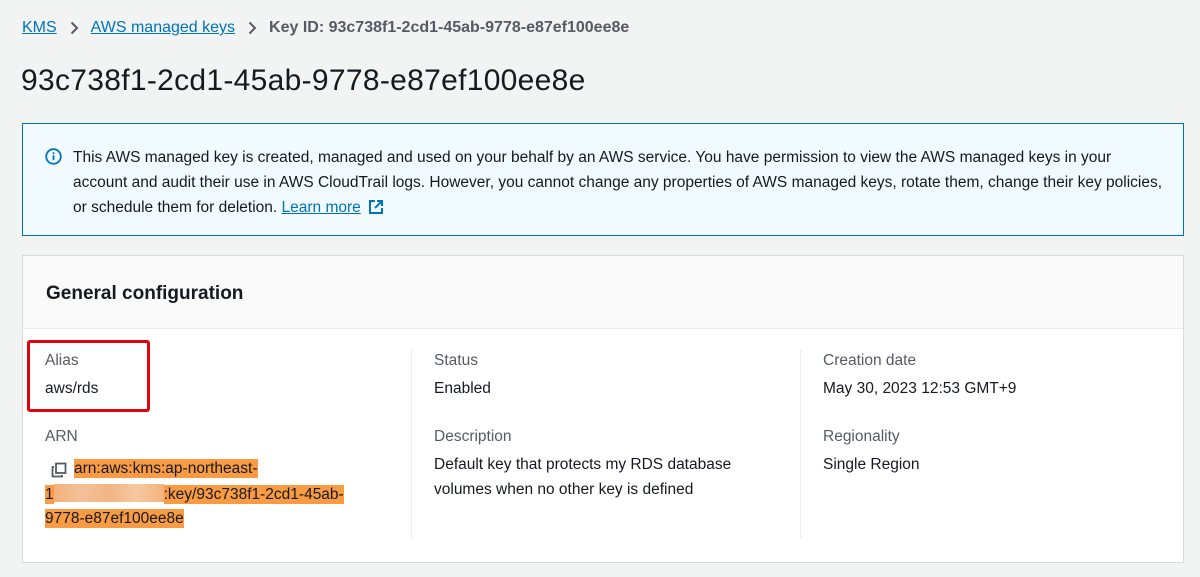  Describe the element at coordinates (49, 494) in the screenshot. I see `arn-account-prefix: 1` at that location.